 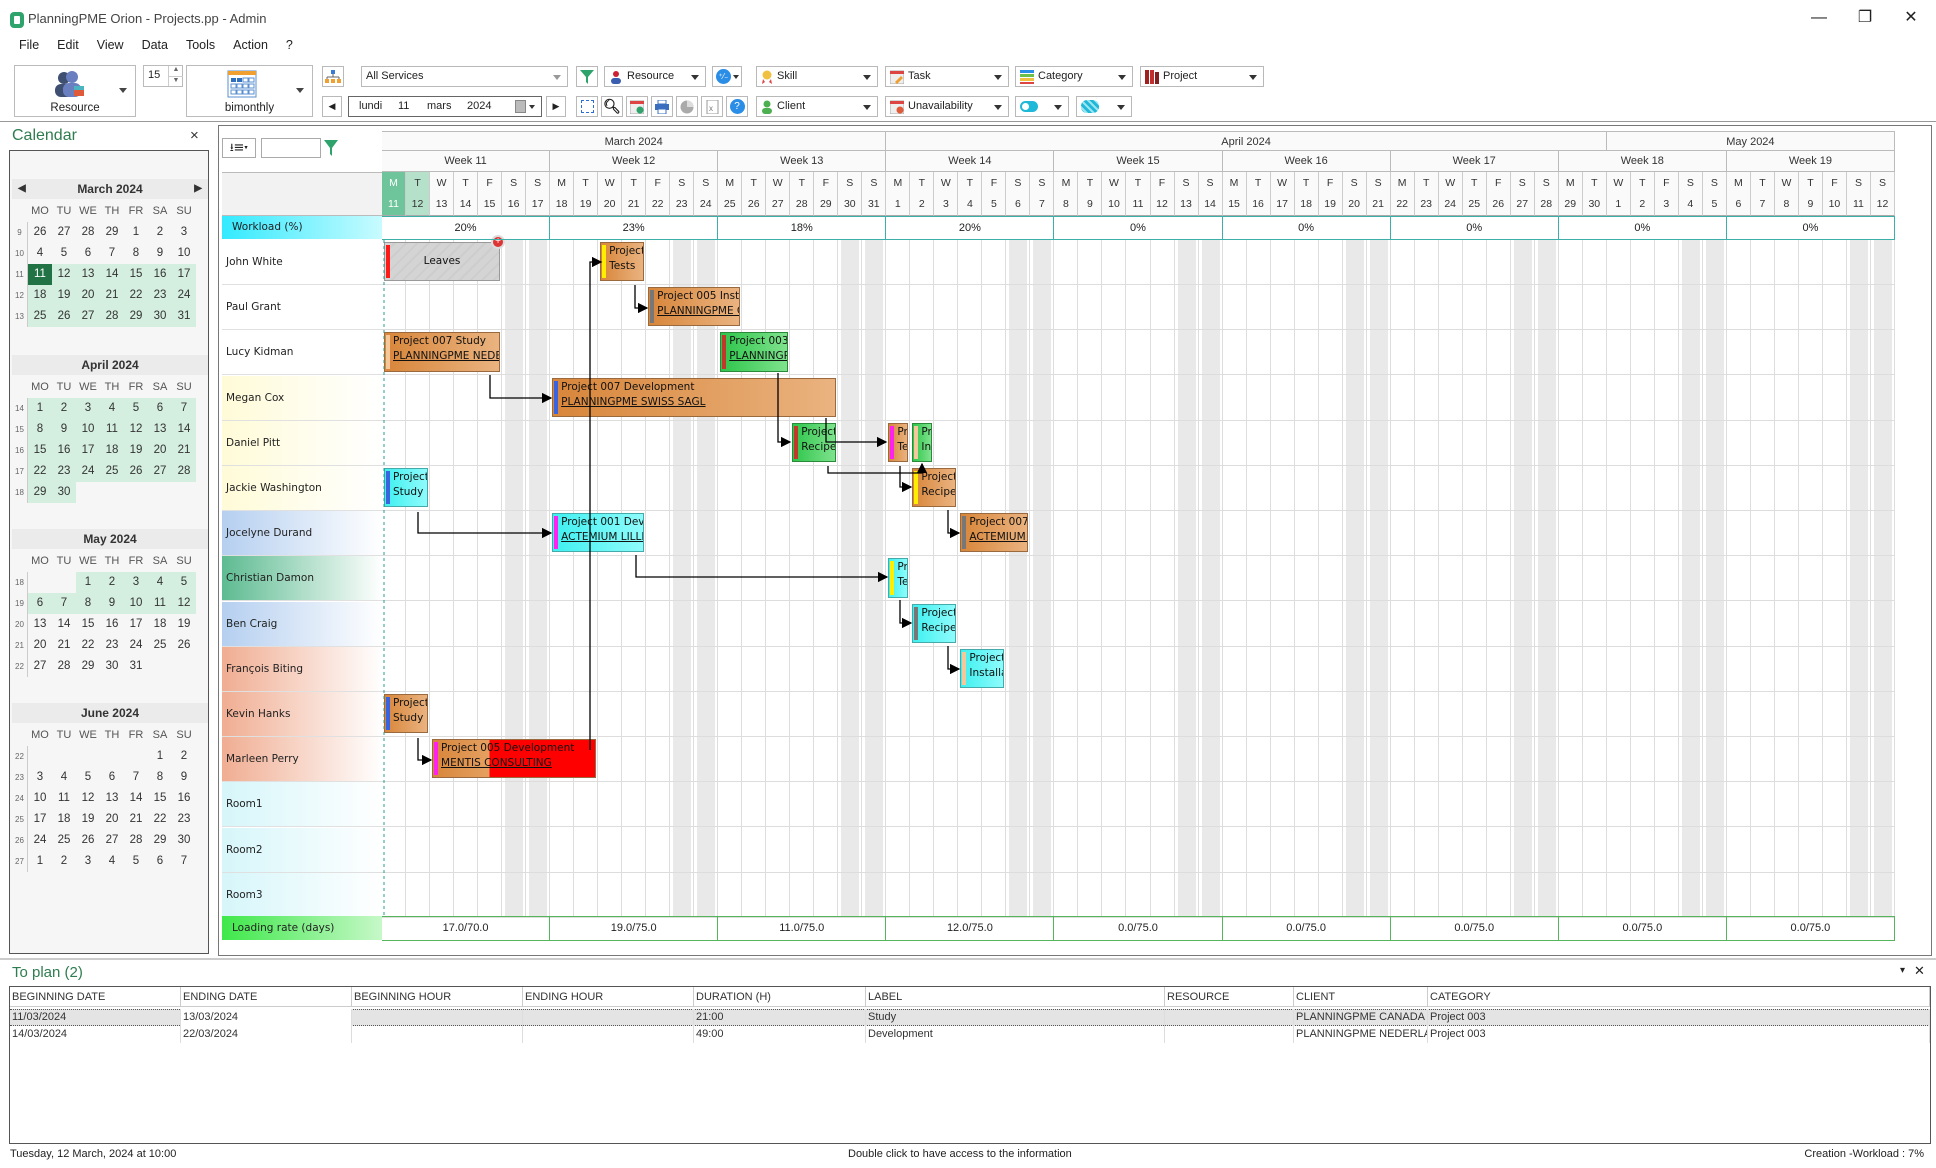 I want to click on resource-row-label: François Biting, so click(x=302, y=669).